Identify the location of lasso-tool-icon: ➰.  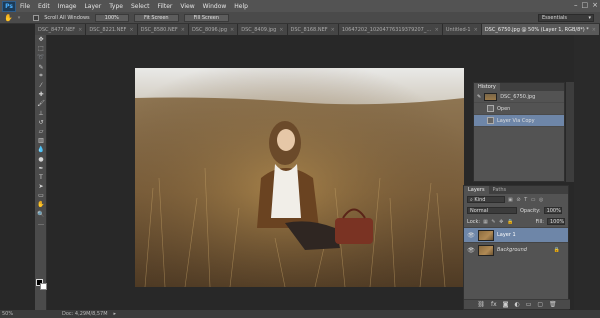
(41, 57).